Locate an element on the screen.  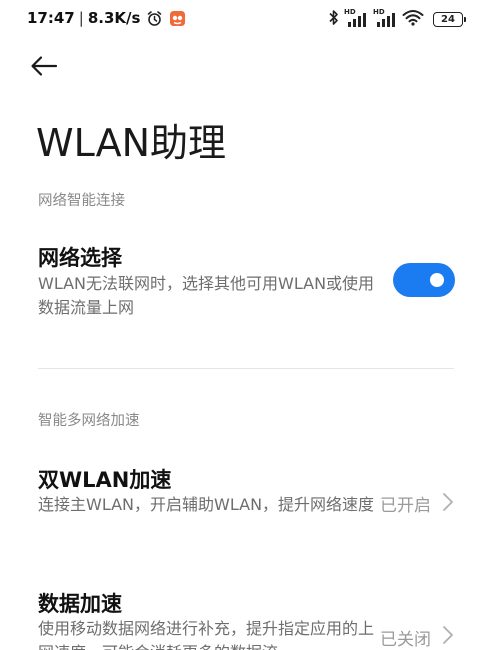
status-left: 17:47 | 8.3K/s is located at coordinates (106, 18).